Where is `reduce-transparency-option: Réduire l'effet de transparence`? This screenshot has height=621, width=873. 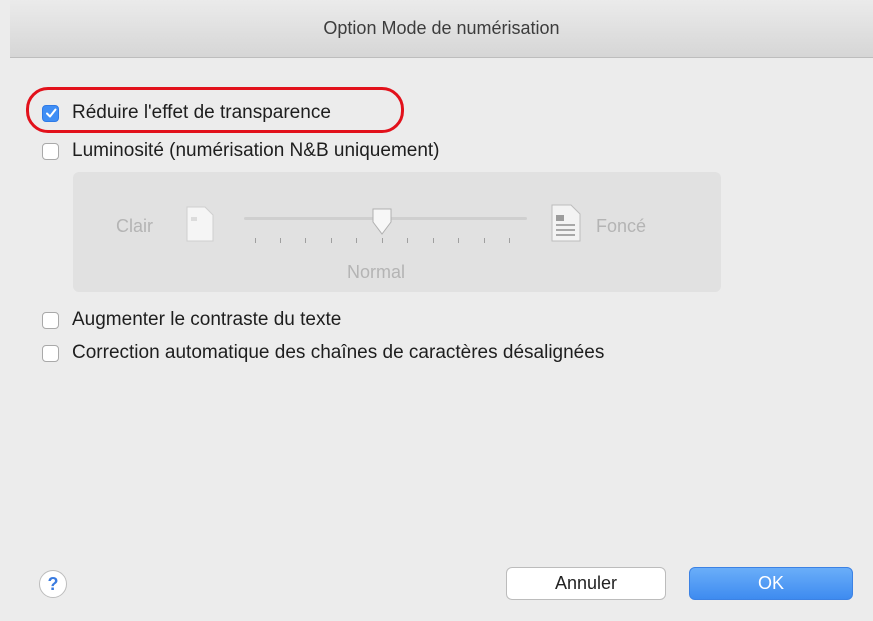 reduce-transparency-option: Réduire l'effet de transparence is located at coordinates (186, 113).